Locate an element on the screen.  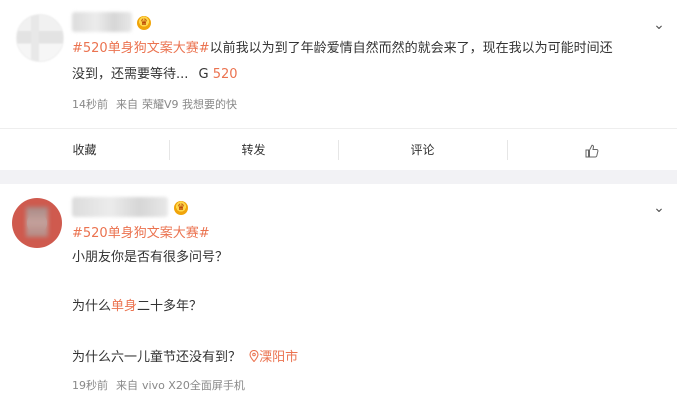
location-link: 溧阳市 is located at coordinates (273, 357).